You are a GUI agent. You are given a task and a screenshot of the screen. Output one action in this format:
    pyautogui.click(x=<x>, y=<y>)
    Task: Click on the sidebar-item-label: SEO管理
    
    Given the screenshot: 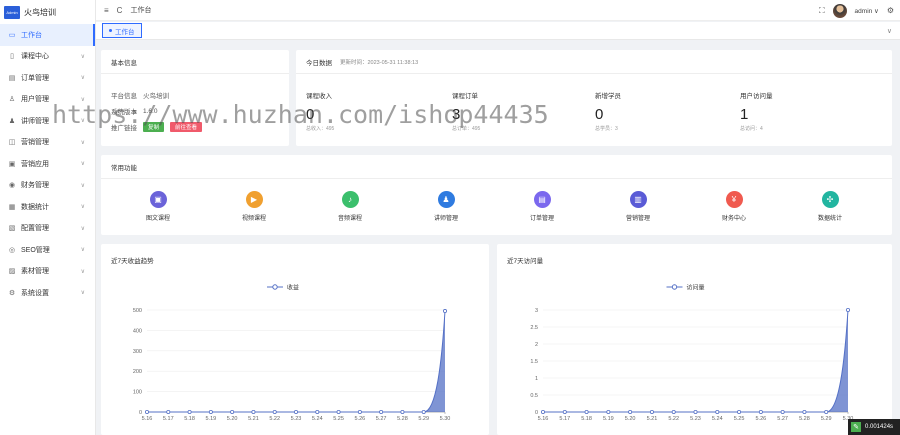 What is the action you would take?
    pyautogui.click(x=35, y=250)
    